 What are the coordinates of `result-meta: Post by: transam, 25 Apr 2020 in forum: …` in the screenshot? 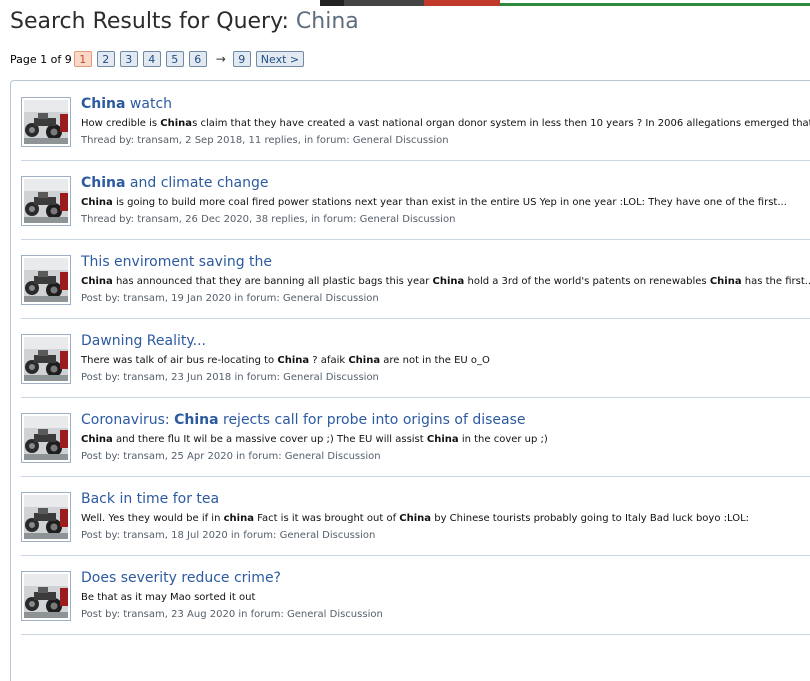 It's located at (231, 456).